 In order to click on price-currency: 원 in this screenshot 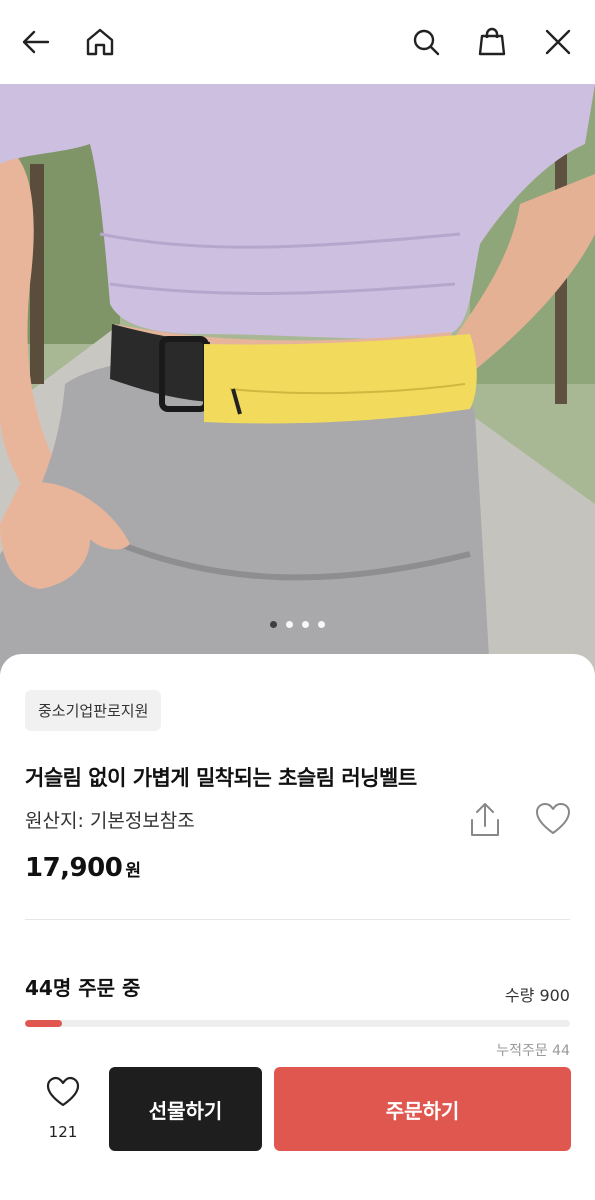, I will do `click(133, 871)`.